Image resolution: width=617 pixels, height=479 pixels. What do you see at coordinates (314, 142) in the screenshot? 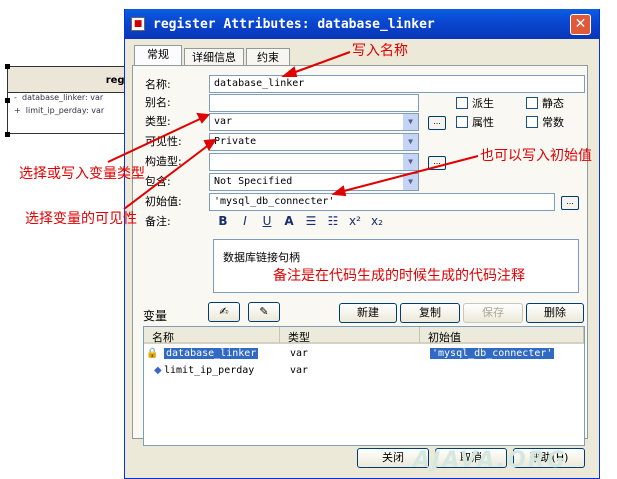
I see `visibility-select: Private ▼` at bounding box center [314, 142].